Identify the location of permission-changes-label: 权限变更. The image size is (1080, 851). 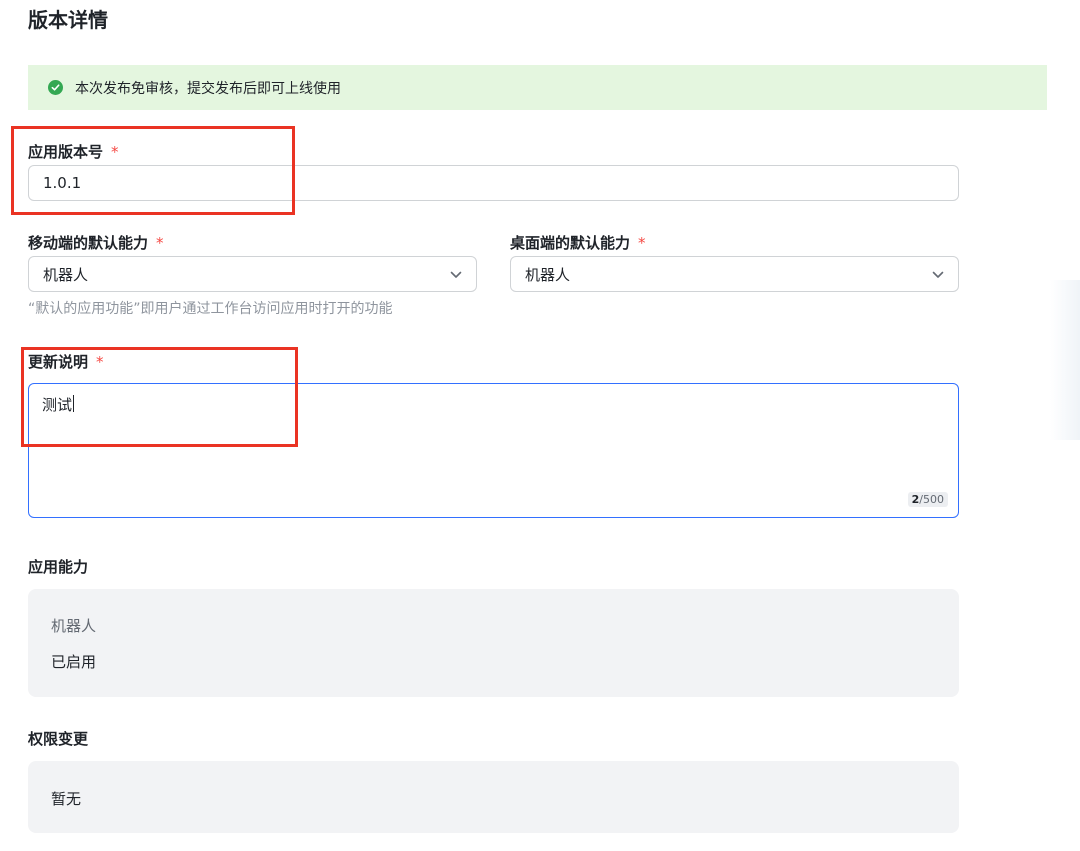
(58, 739).